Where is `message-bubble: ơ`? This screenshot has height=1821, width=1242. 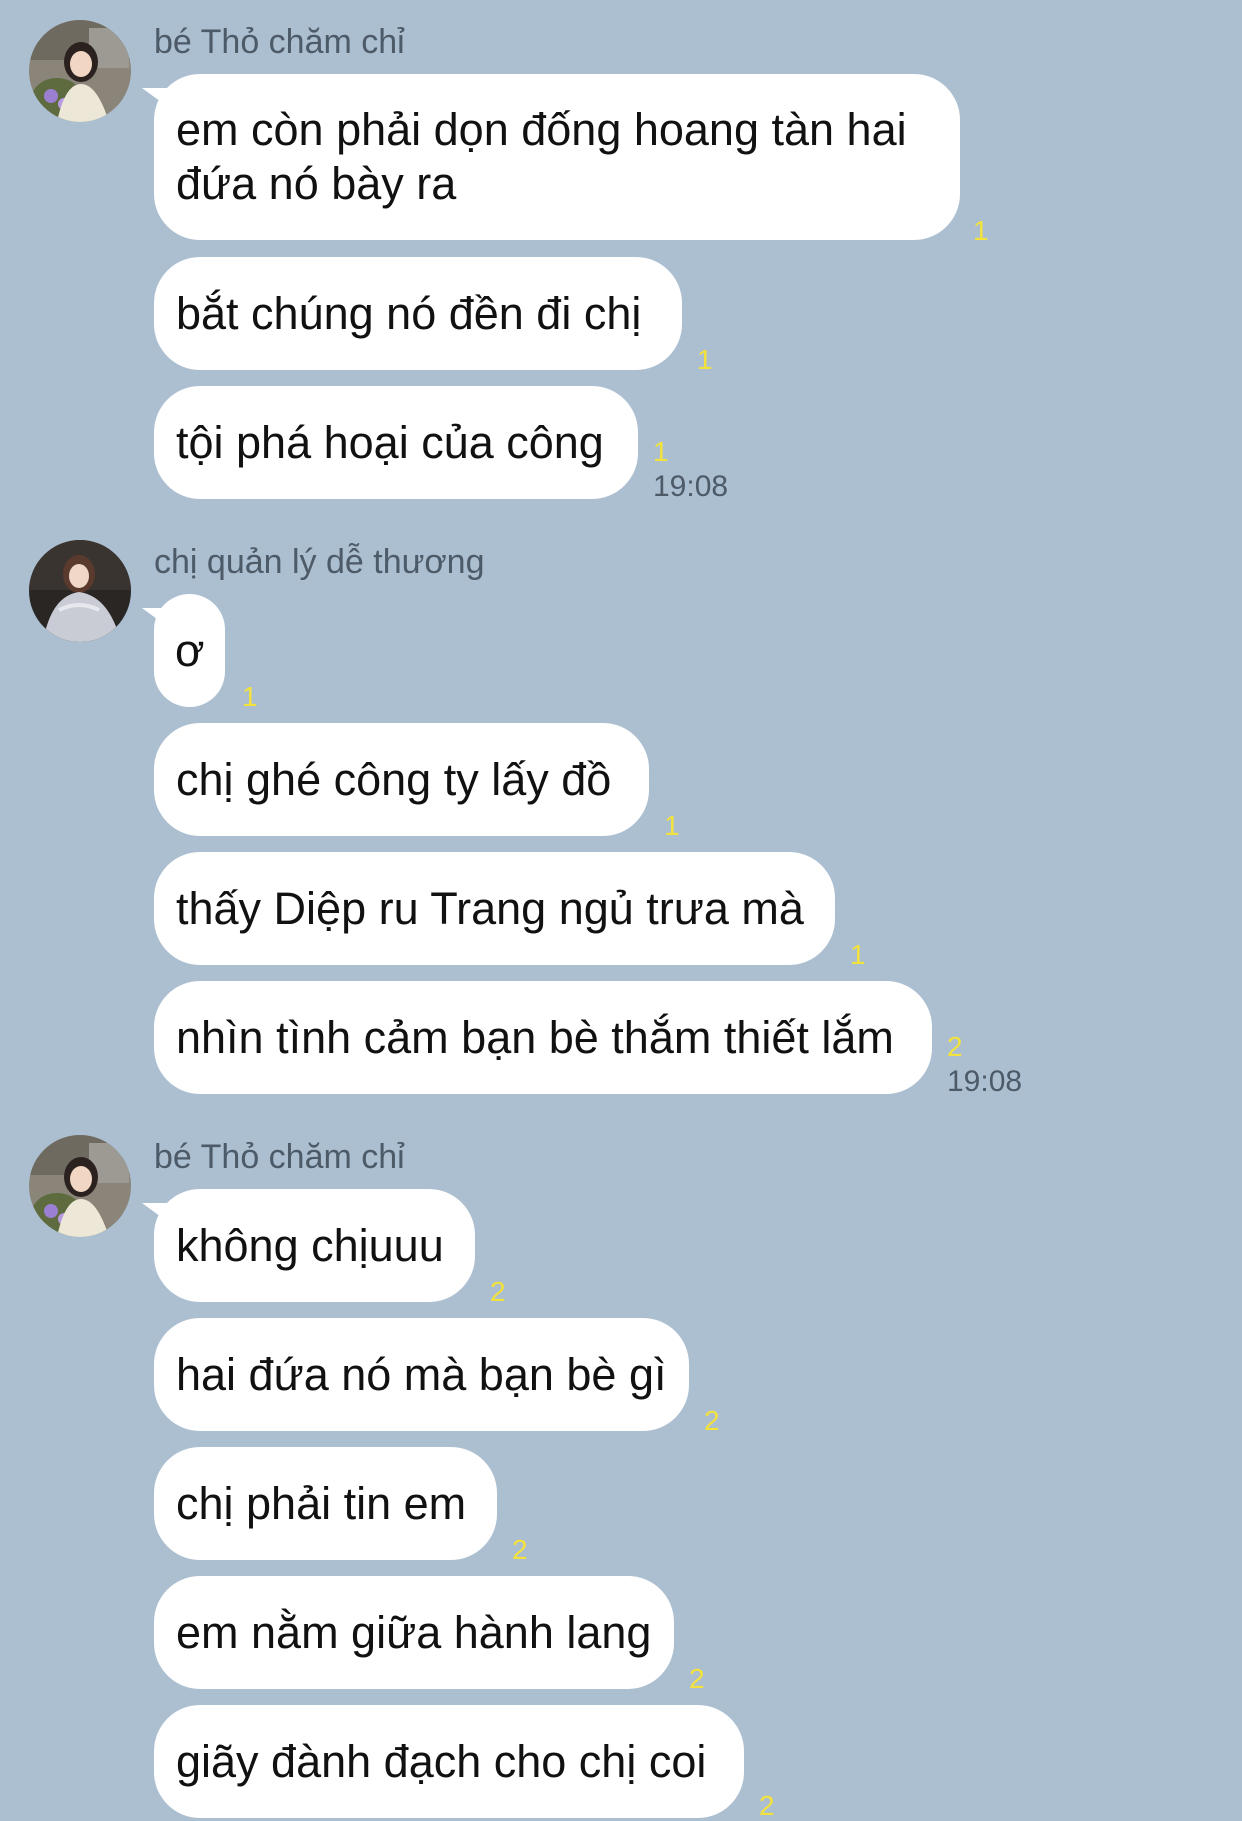
message-bubble: ơ is located at coordinates (189, 650).